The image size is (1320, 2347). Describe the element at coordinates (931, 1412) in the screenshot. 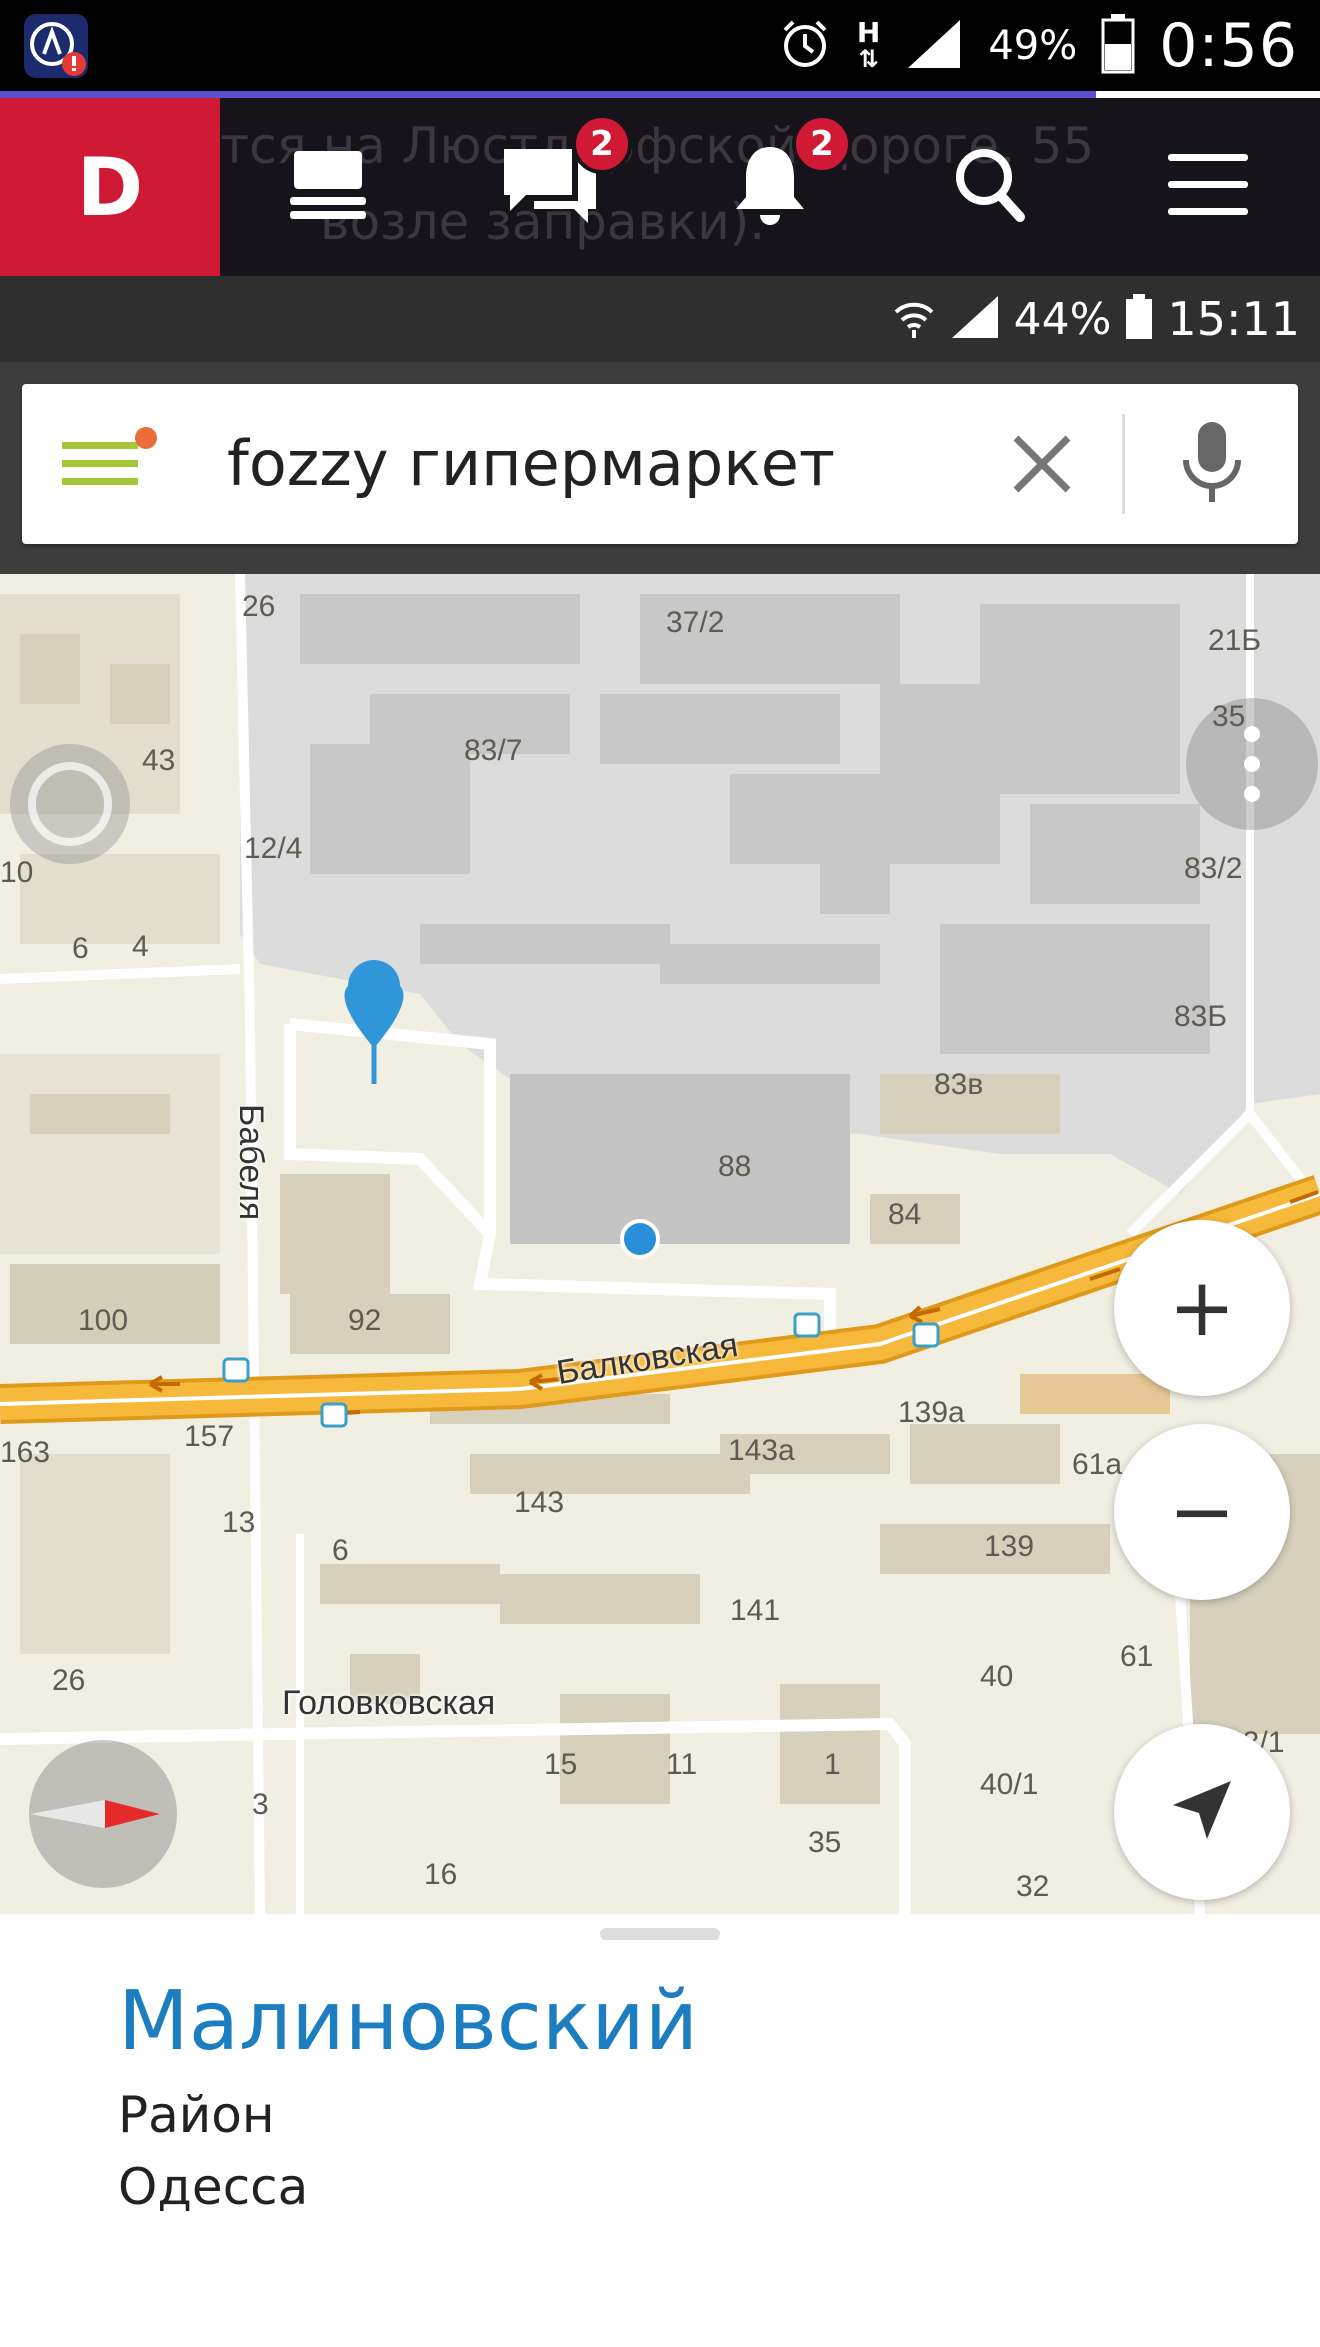

I see `building-number: 139а` at that location.